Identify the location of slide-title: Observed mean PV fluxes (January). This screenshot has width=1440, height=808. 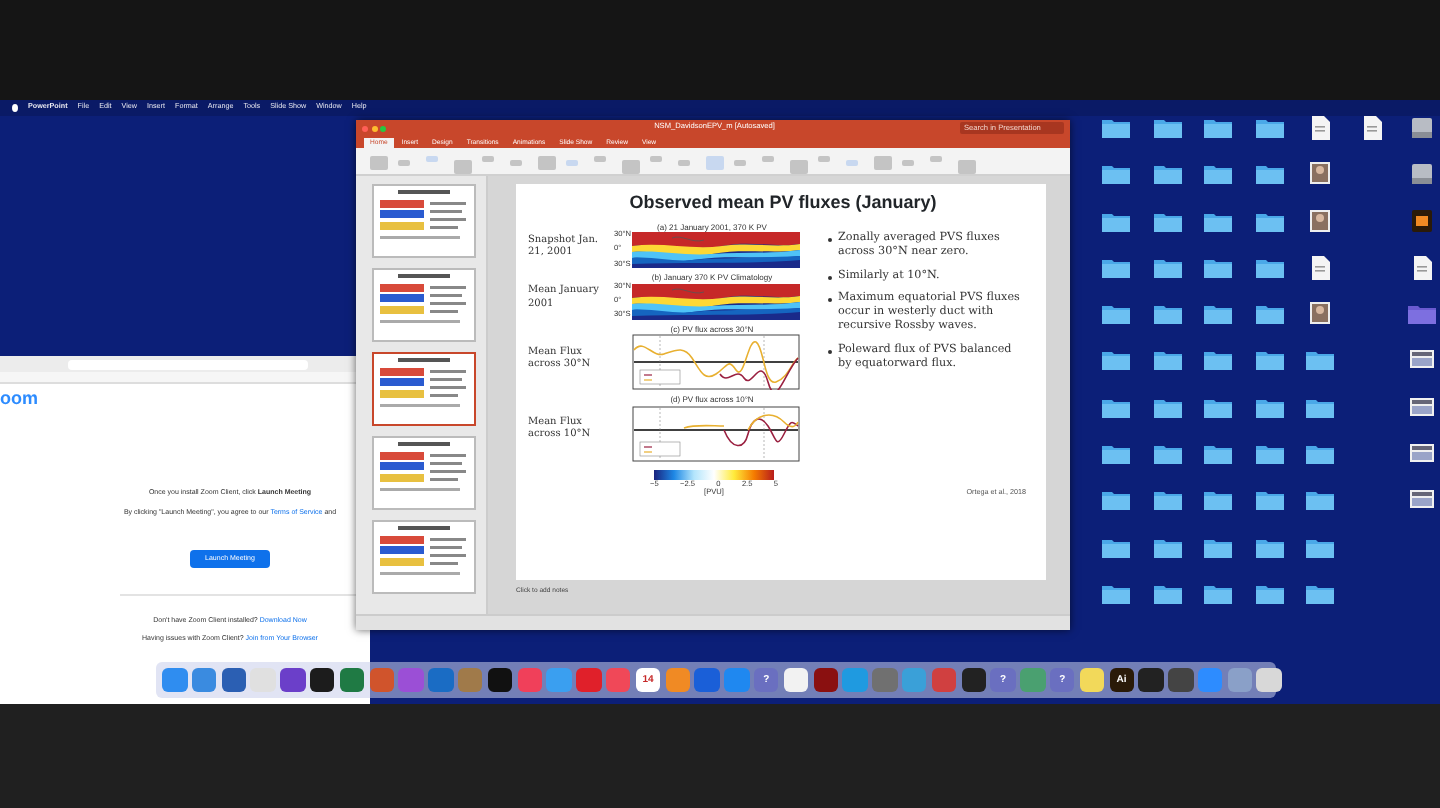
(783, 203).